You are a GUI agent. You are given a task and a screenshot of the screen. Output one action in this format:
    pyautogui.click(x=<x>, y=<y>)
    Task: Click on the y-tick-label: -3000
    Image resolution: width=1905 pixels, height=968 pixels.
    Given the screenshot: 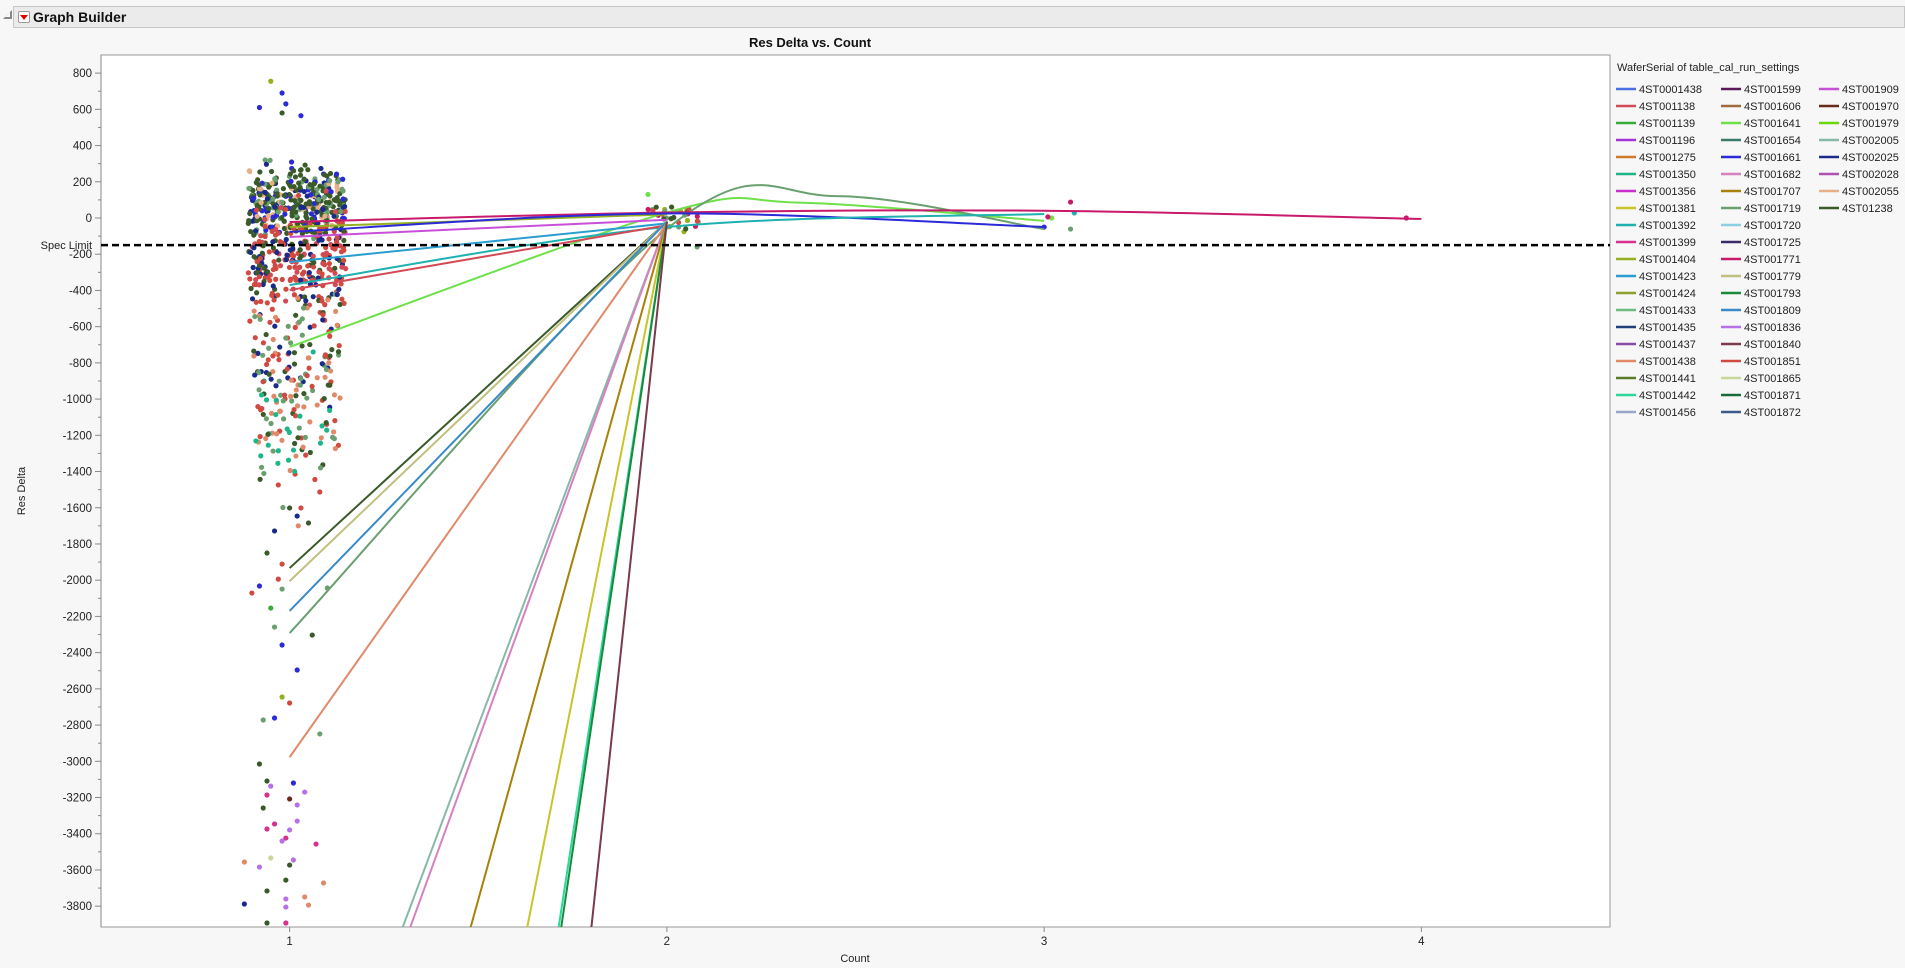 What is the action you would take?
    pyautogui.click(x=77, y=762)
    